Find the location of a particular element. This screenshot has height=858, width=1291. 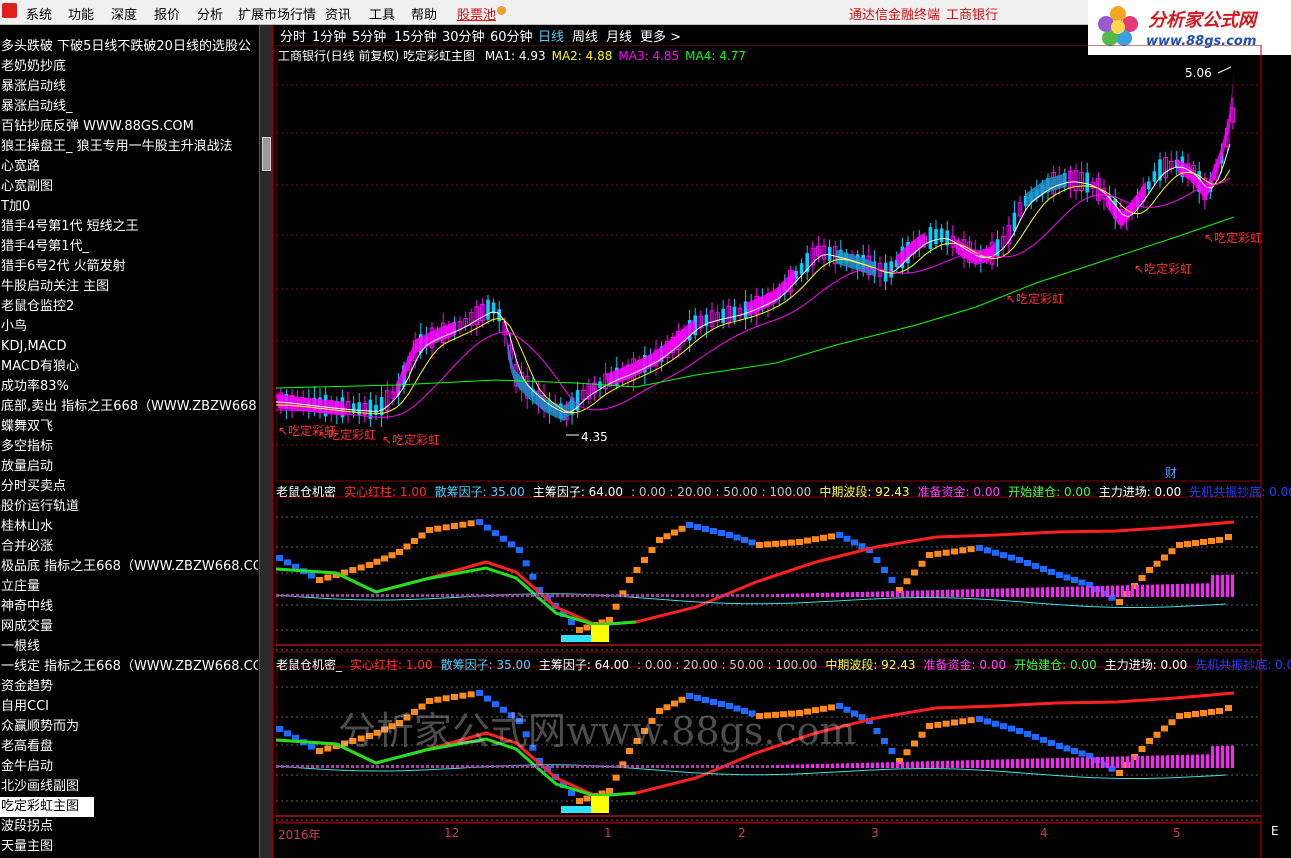

indicator-item: 桂林山水 is located at coordinates (129, 527).